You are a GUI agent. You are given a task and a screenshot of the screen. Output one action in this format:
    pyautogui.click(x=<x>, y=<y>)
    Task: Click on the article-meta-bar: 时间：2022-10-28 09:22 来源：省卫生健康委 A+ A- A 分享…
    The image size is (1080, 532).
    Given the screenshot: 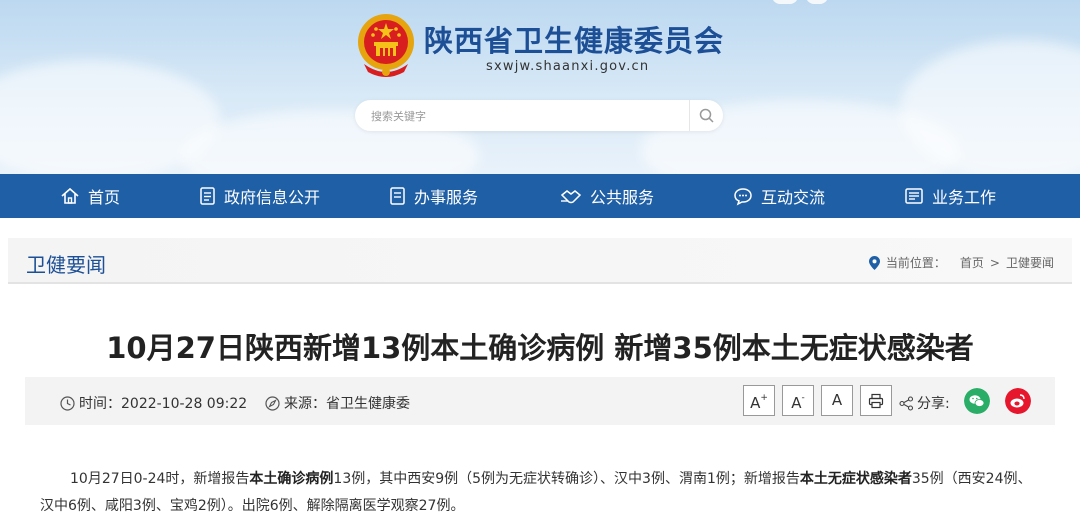 What is the action you would take?
    pyautogui.click(x=540, y=401)
    